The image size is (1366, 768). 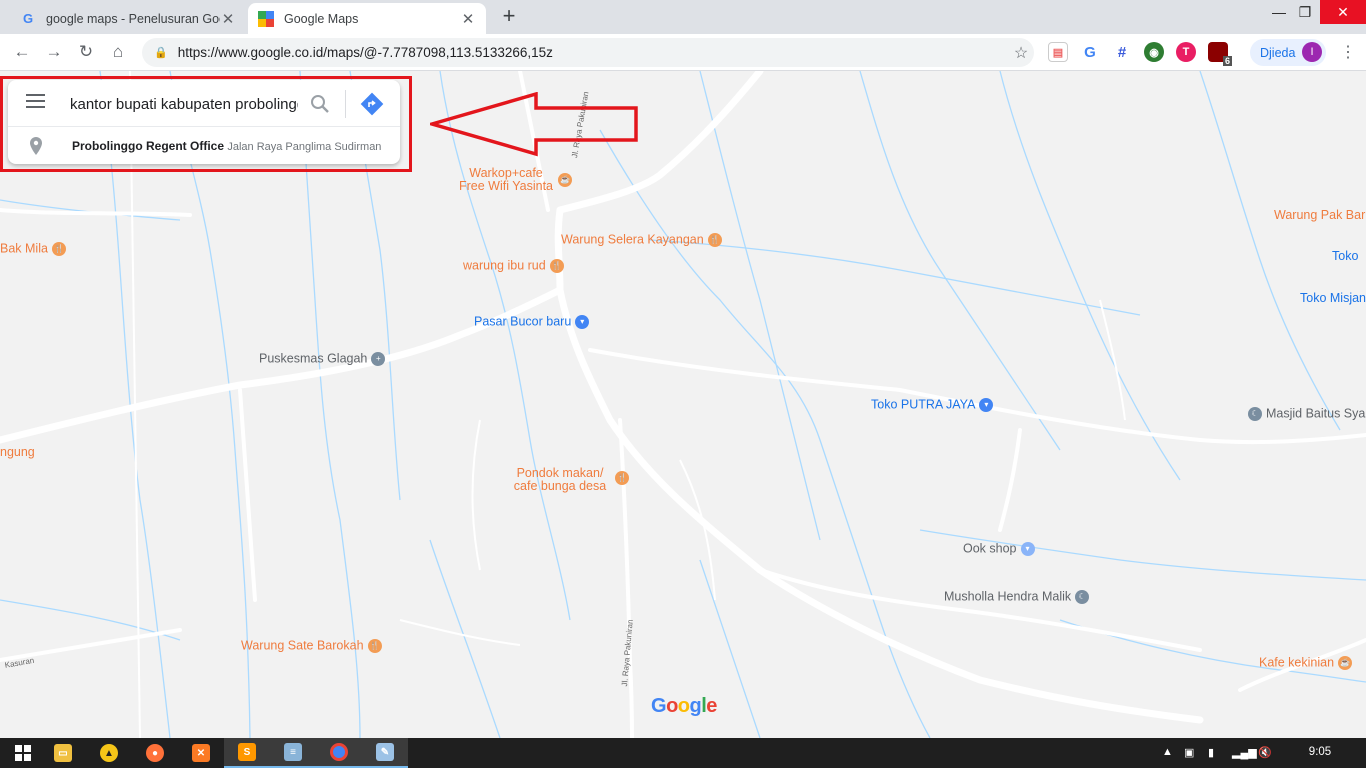 What do you see at coordinates (567, 480) in the screenshot?
I see `poi-pondok-makan: Pondok makan/ cafe bunga desa 🍴` at bounding box center [567, 480].